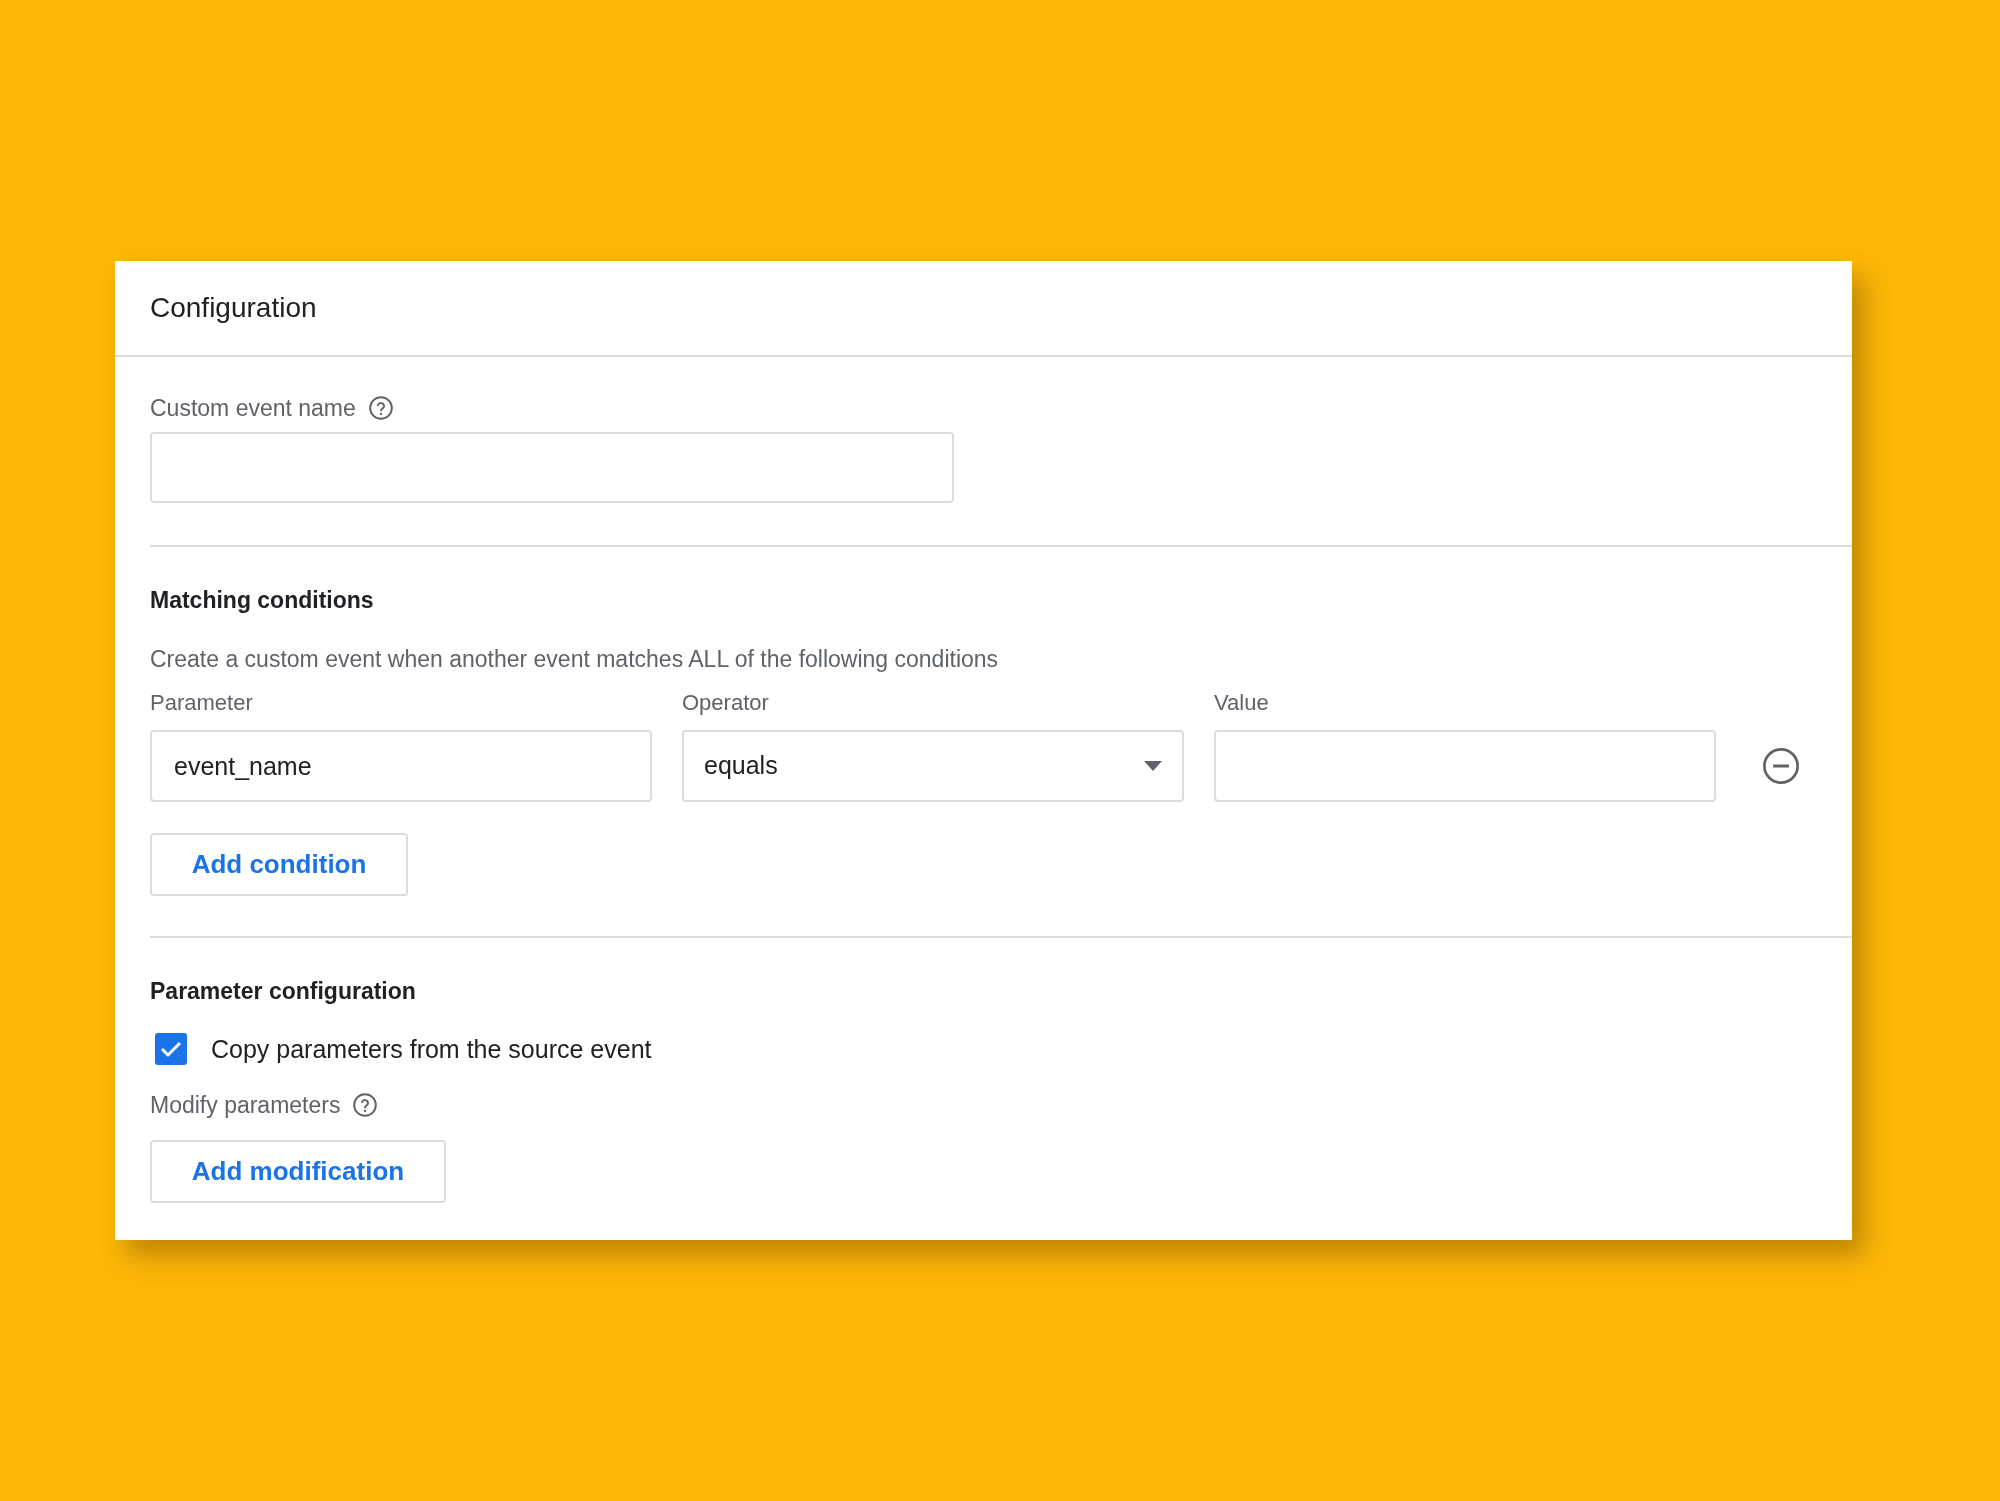  I want to click on card-title: Configuration, so click(233, 308).